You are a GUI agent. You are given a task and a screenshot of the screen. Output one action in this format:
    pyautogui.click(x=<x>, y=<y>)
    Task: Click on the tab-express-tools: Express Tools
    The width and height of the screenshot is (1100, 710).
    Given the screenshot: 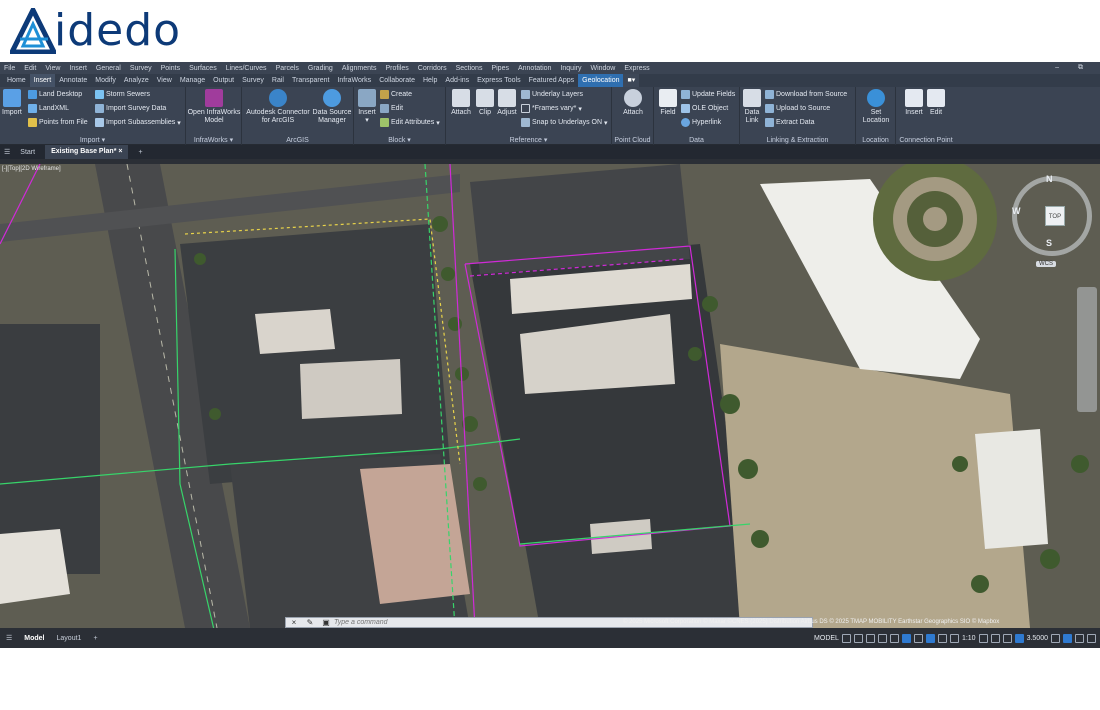 What is the action you would take?
    pyautogui.click(x=498, y=80)
    